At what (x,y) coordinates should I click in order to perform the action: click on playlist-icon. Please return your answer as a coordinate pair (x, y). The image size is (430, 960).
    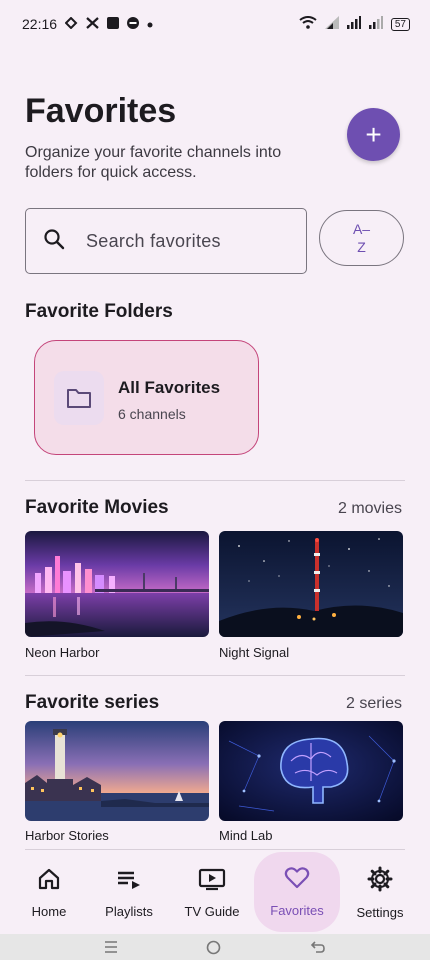
    Looking at the image, I should click on (129, 881).